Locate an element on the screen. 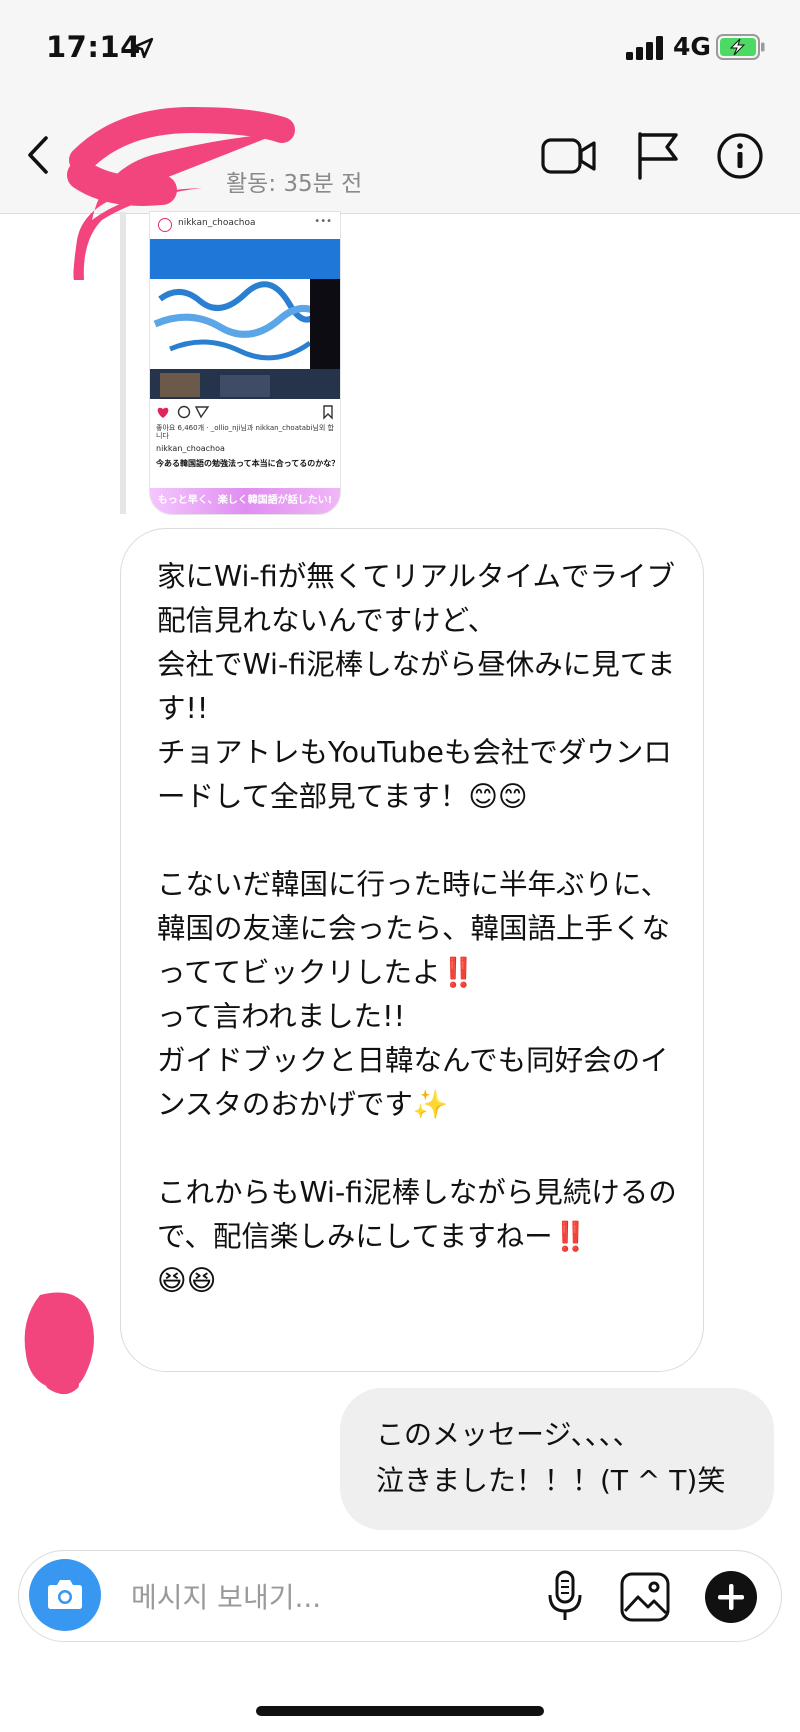 This screenshot has height=1732, width=800. shared-post-banner: もっと早く、楽しく韓国語が話したい! is located at coordinates (245, 501).